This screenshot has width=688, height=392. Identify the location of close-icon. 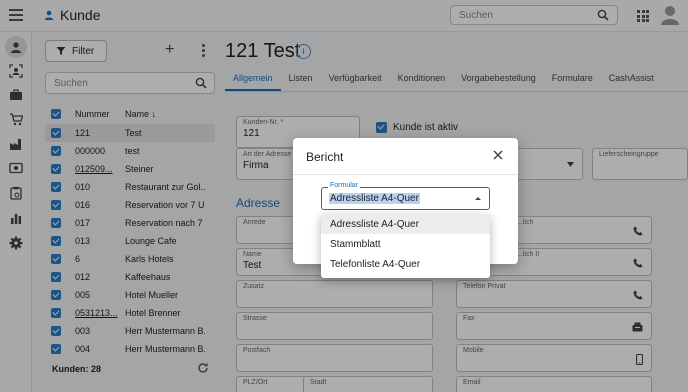
(498, 155).